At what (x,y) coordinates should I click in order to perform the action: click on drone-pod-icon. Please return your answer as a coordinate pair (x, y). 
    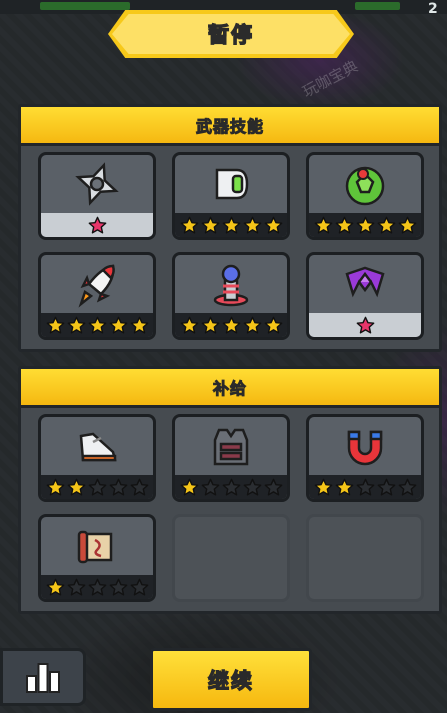
    Looking at the image, I should click on (231, 184).